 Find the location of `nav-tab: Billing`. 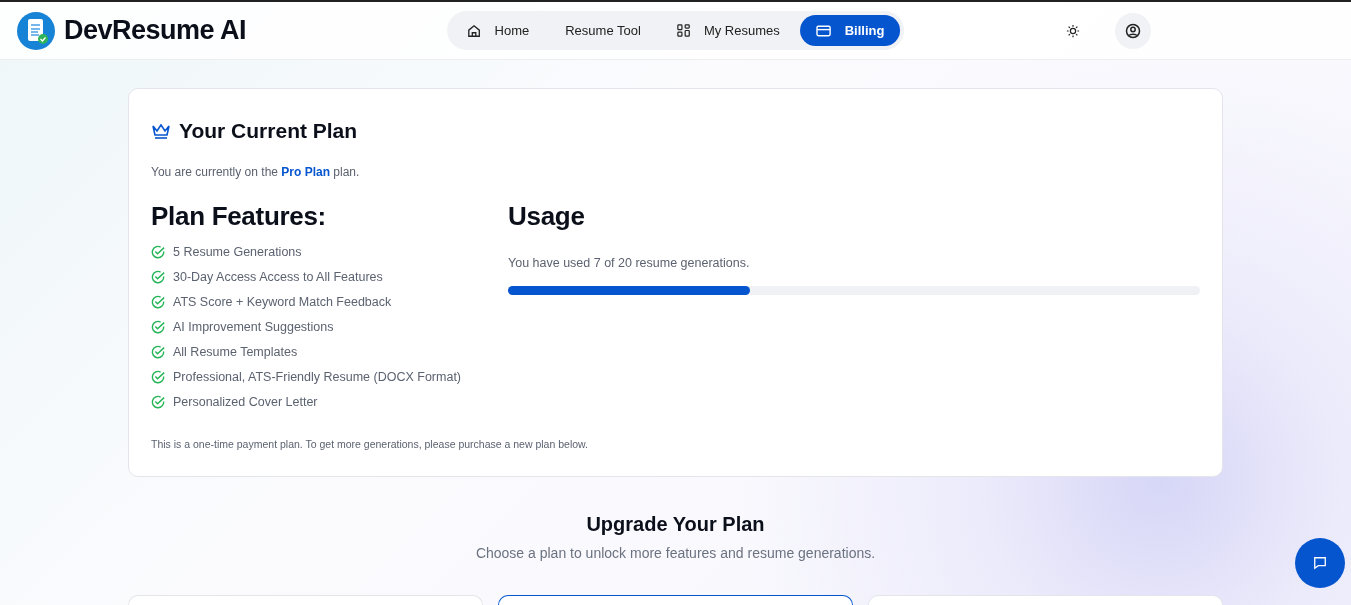

nav-tab: Billing is located at coordinates (850, 30).